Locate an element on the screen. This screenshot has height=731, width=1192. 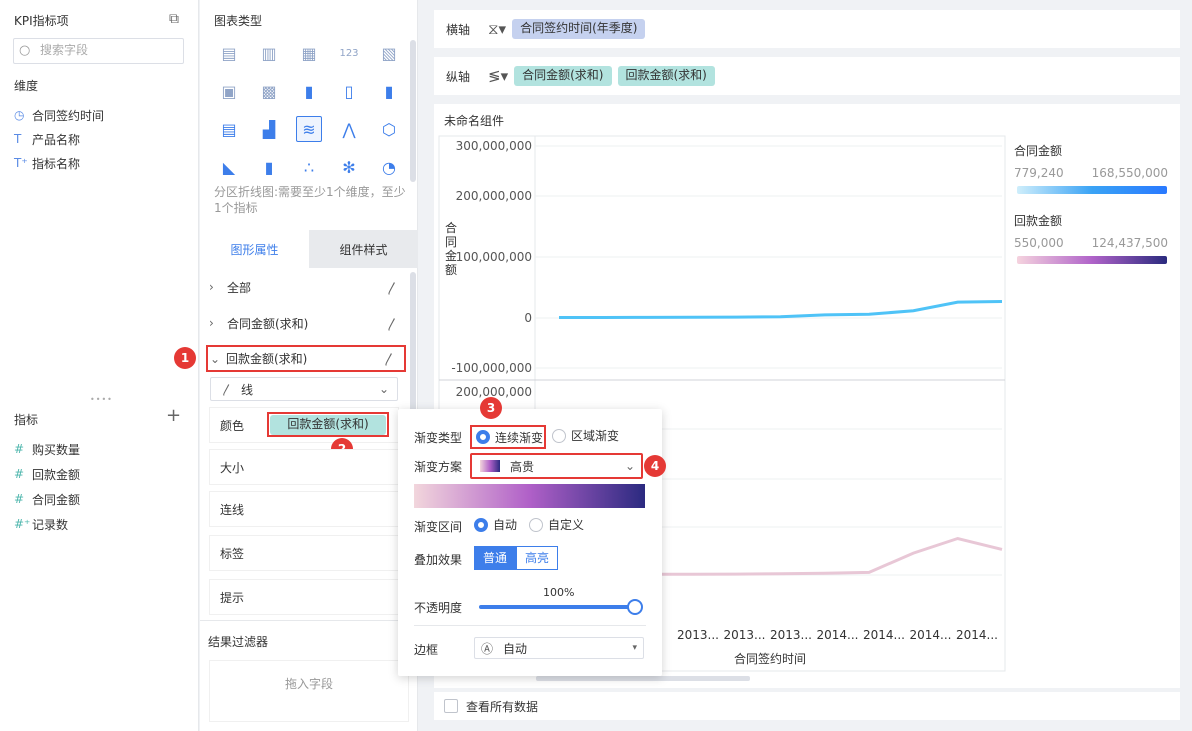
add-metric-icon: + is located at coordinates (173, 416).